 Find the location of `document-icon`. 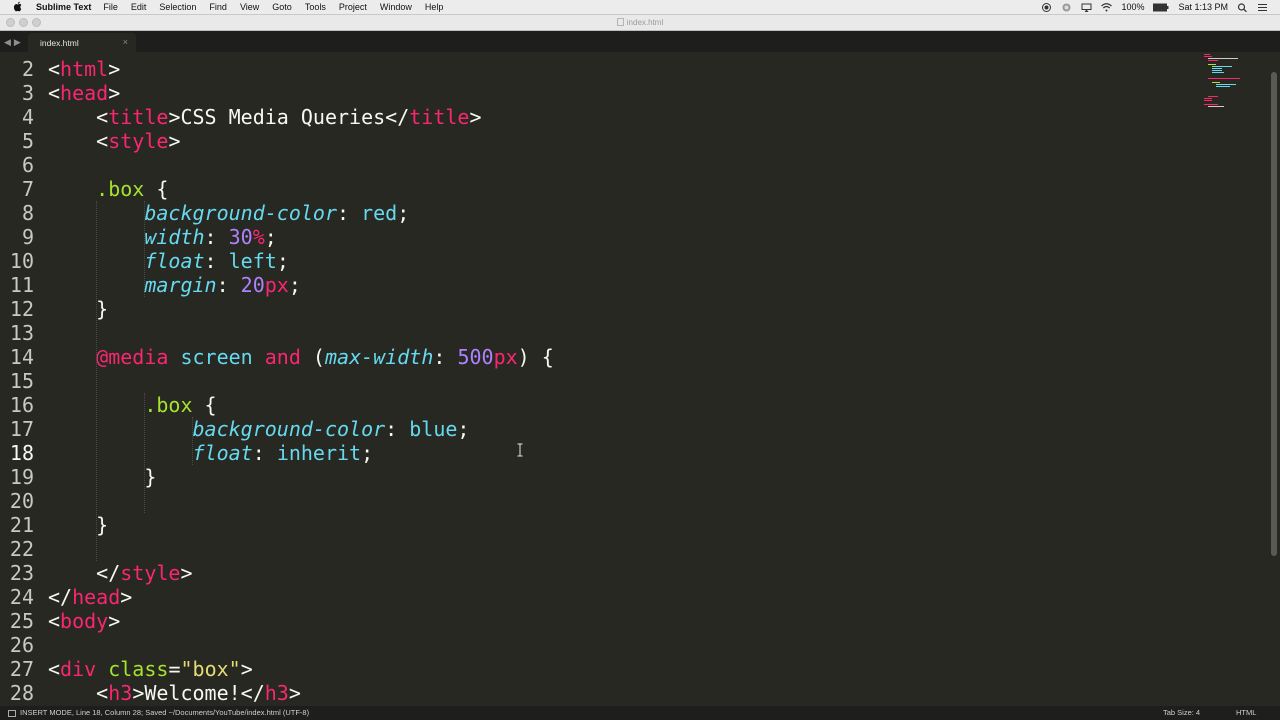

document-icon is located at coordinates (620, 22).